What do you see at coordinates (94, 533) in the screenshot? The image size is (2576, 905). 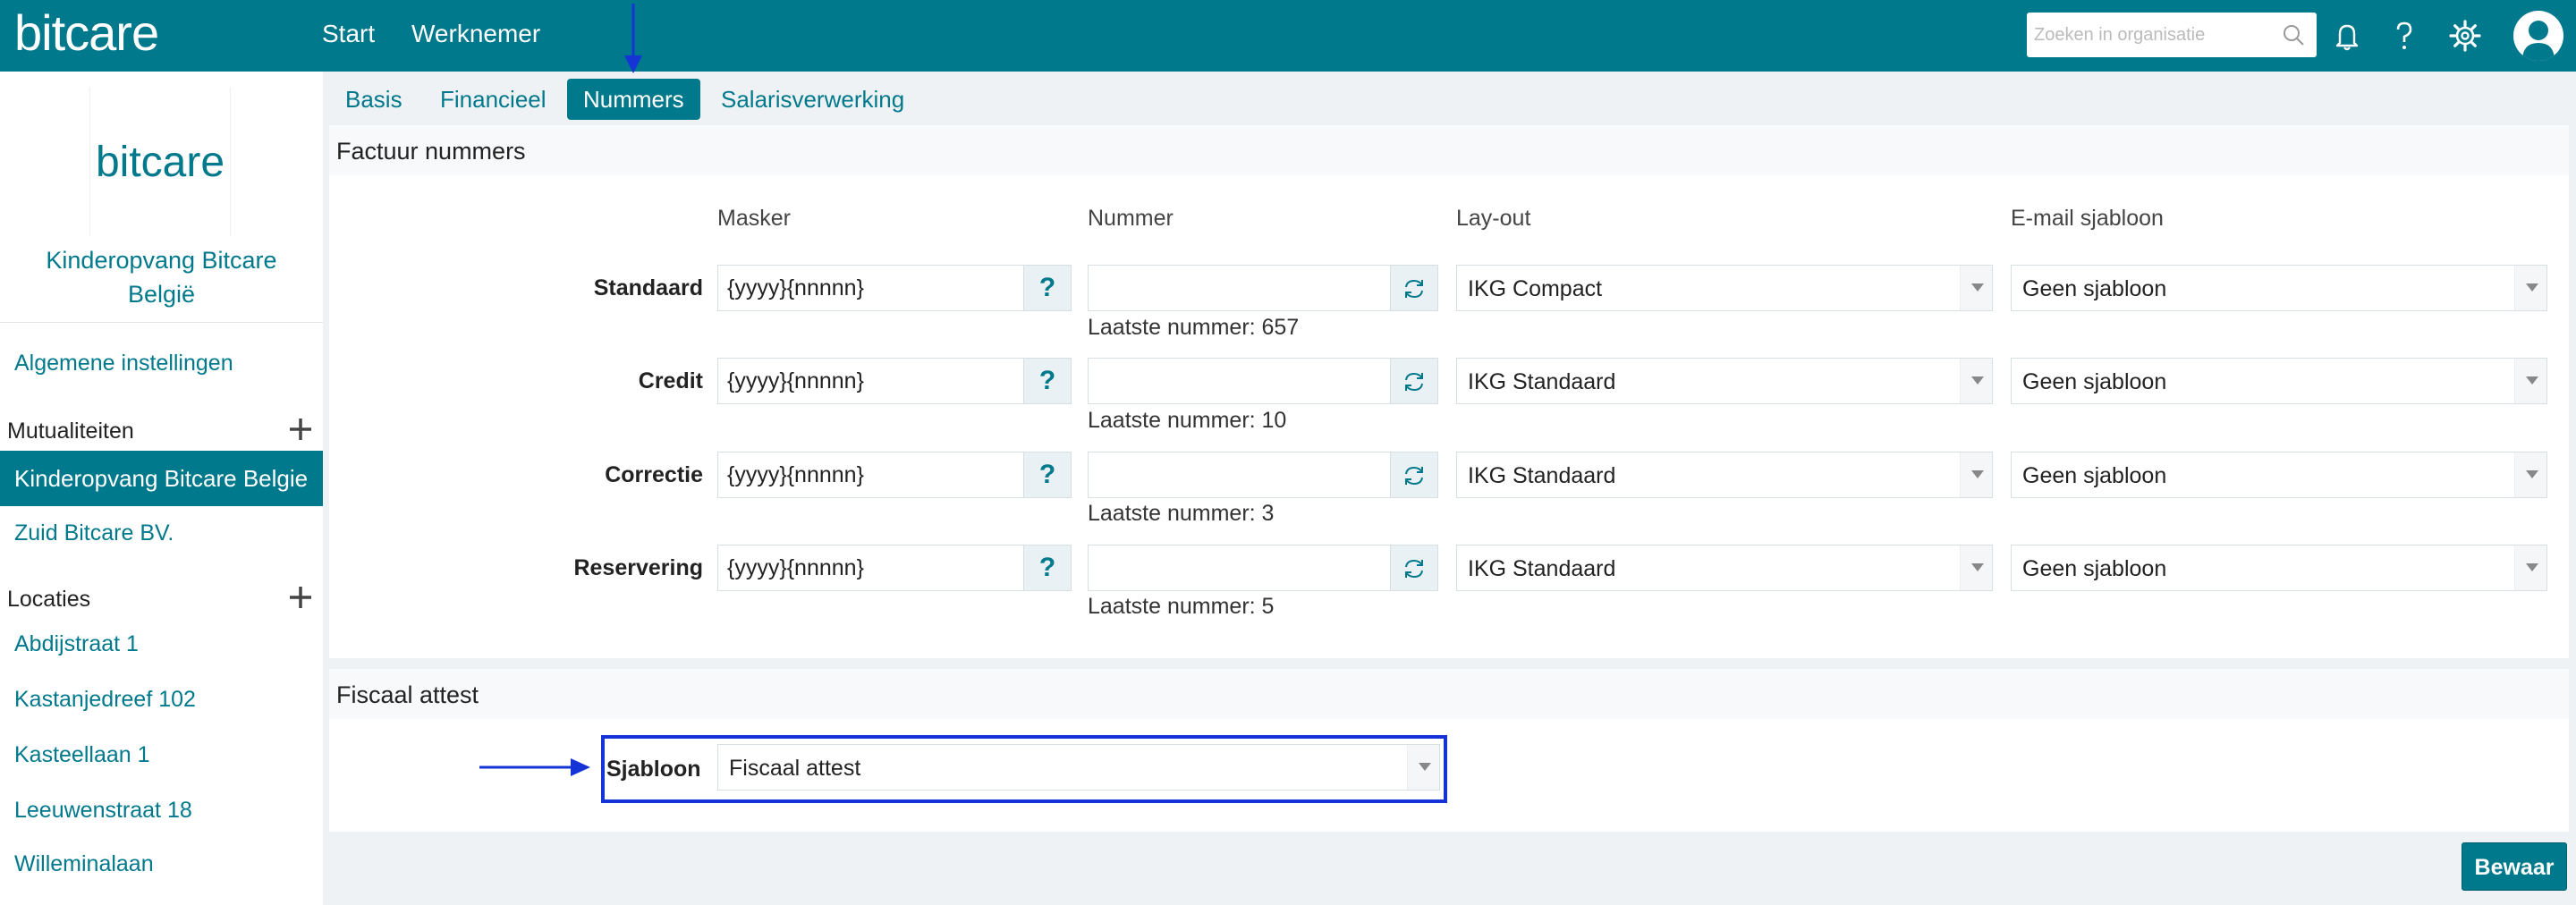 I see `sidebar-item-mutuality: Zuid Bitcare BV.` at bounding box center [94, 533].